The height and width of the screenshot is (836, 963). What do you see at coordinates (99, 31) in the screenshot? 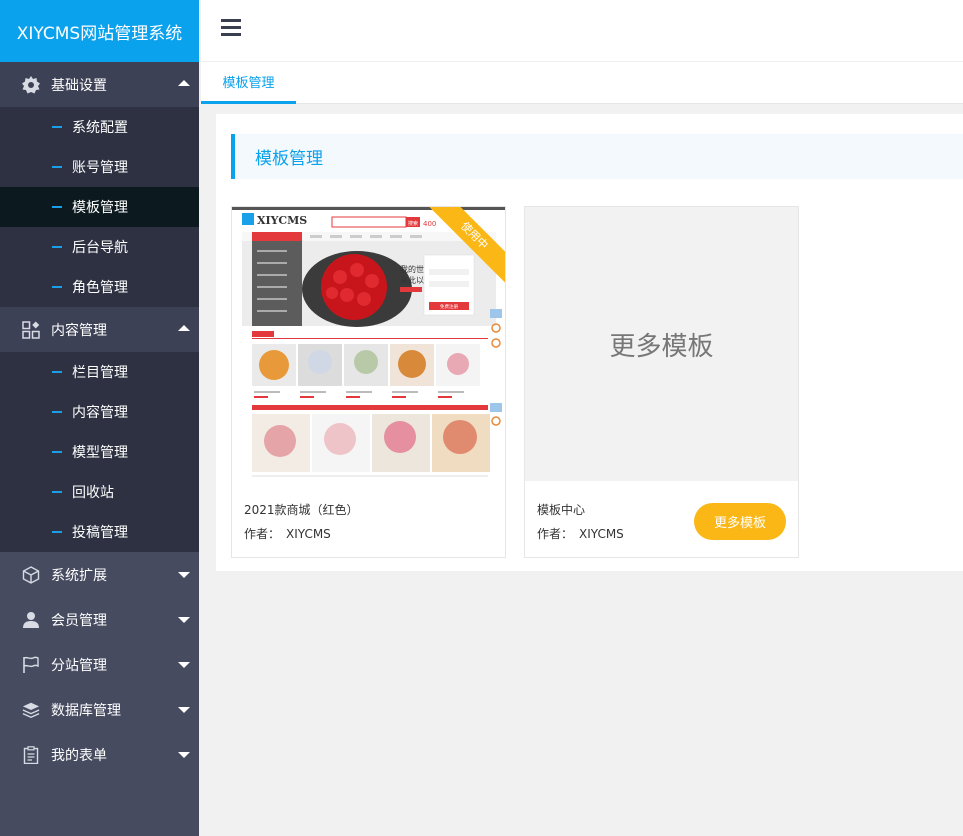
I see `app-title: XIYCMS网站管理系统` at bounding box center [99, 31].